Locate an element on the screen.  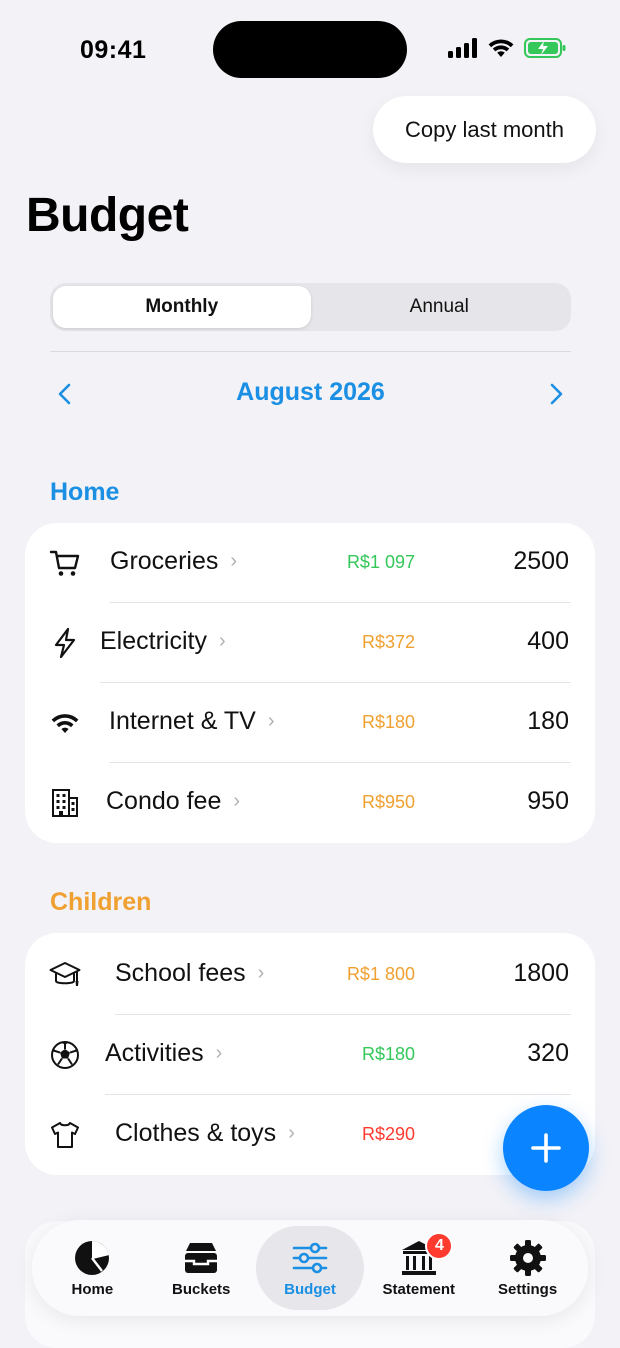
tab-statement: Statement 4 is located at coordinates (418, 1268).